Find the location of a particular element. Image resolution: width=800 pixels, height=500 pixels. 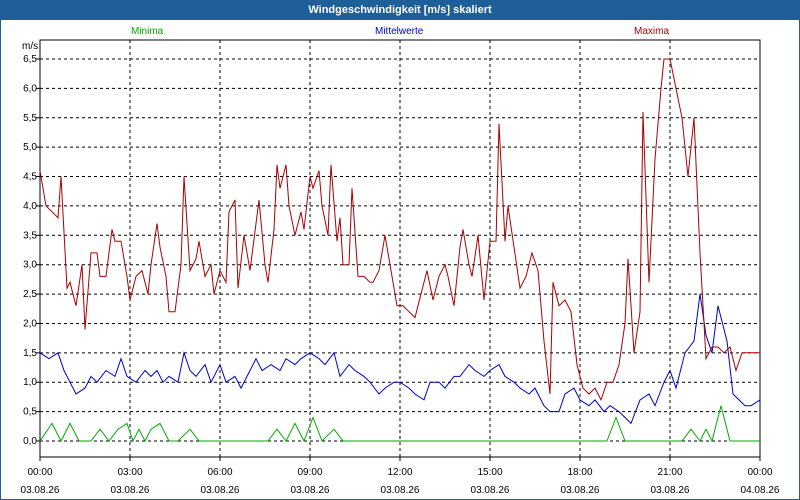

x-tick-time: 06:00 is located at coordinates (219, 472).